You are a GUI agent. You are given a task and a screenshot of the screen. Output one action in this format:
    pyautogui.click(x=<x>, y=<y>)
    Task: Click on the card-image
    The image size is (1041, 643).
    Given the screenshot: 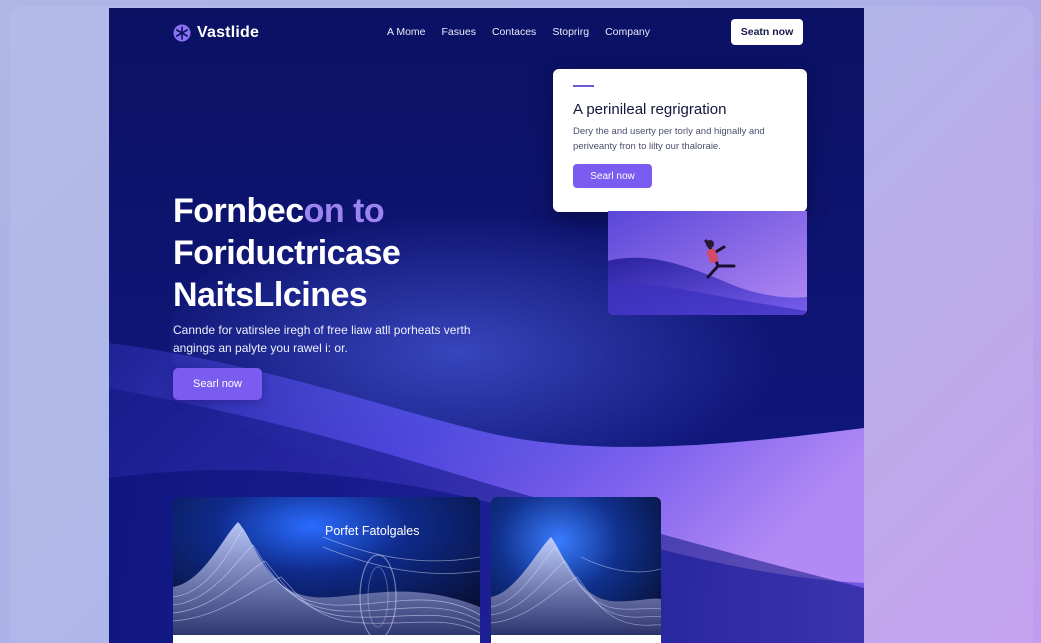 What is the action you would take?
    pyautogui.click(x=707, y=263)
    